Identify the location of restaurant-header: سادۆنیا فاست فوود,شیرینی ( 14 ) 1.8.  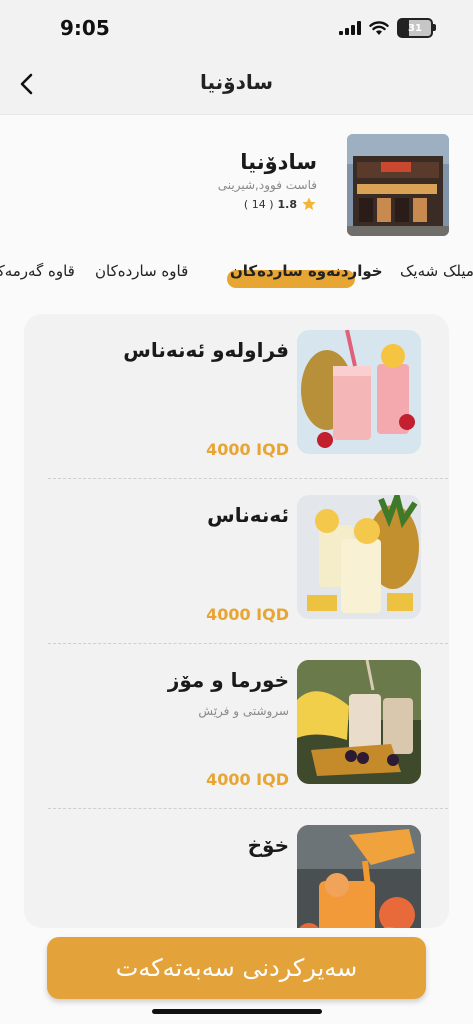
(236, 179).